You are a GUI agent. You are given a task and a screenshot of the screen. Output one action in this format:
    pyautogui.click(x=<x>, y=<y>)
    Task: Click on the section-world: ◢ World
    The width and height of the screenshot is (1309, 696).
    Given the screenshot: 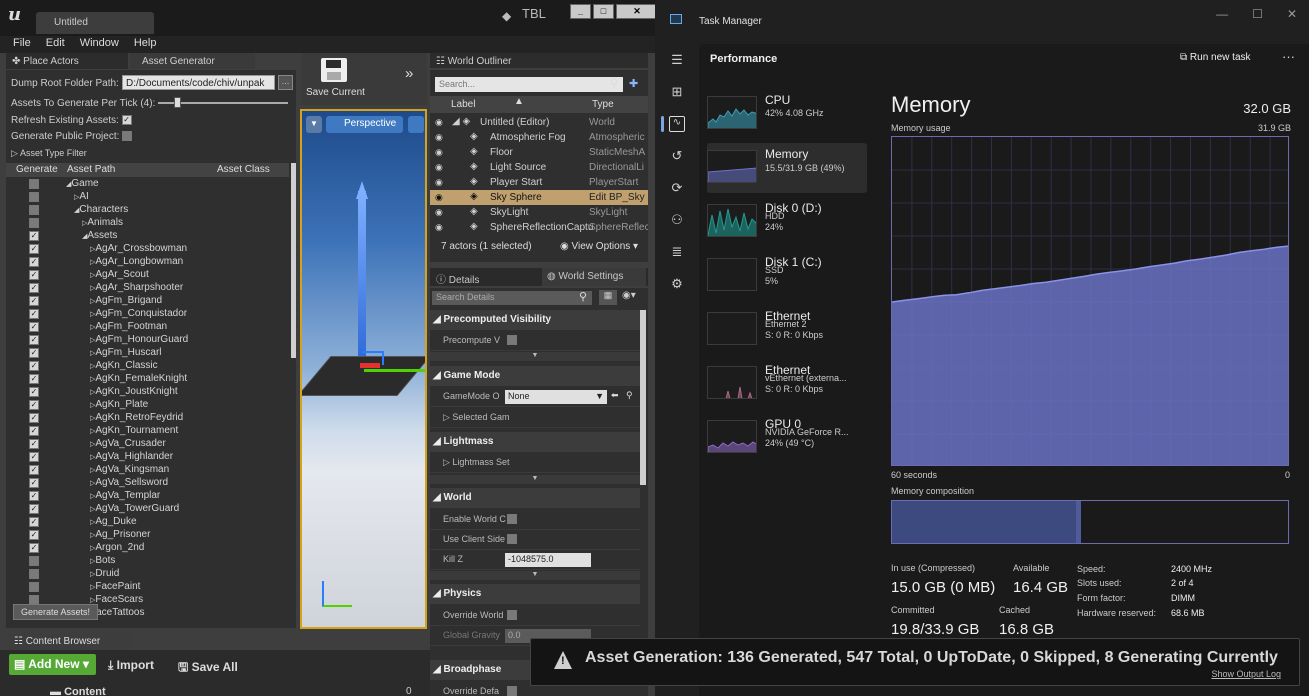 What is the action you would take?
    pyautogui.click(x=535, y=498)
    